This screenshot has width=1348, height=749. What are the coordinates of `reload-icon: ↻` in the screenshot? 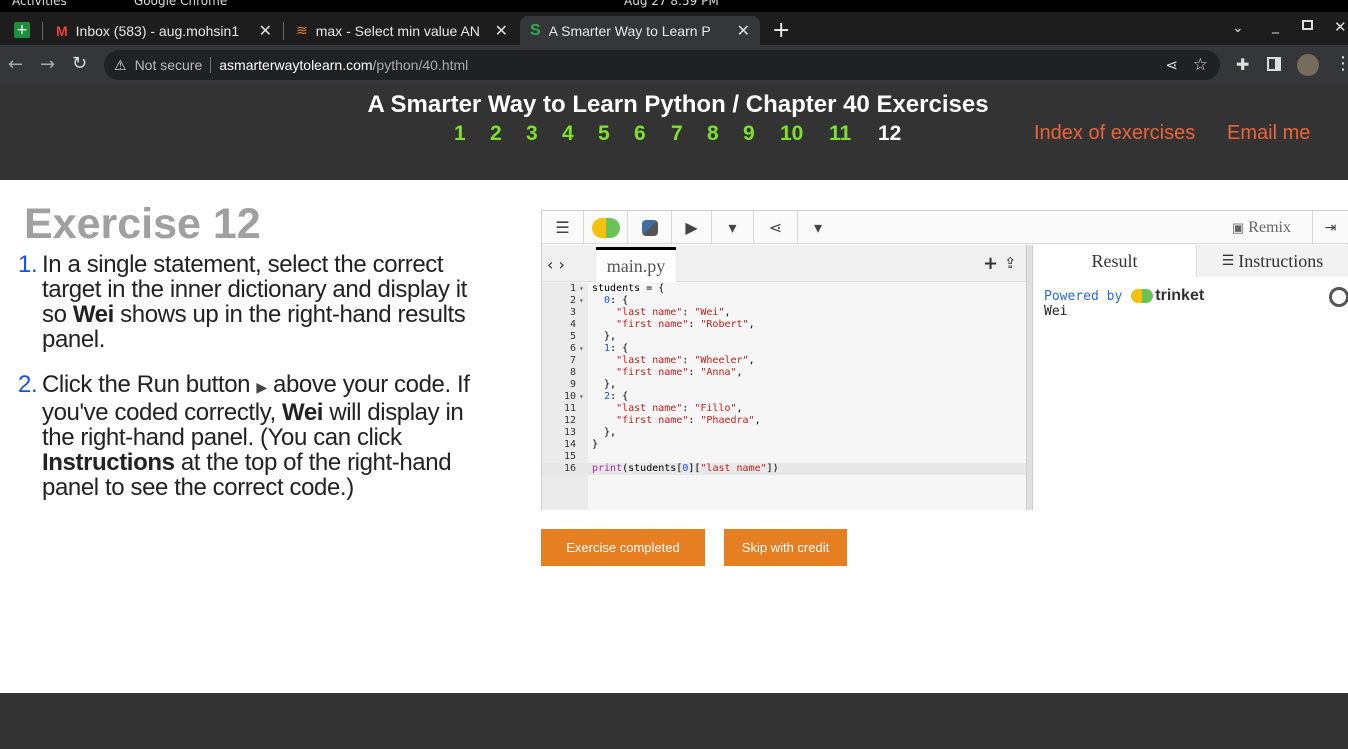 It's located at (79, 63).